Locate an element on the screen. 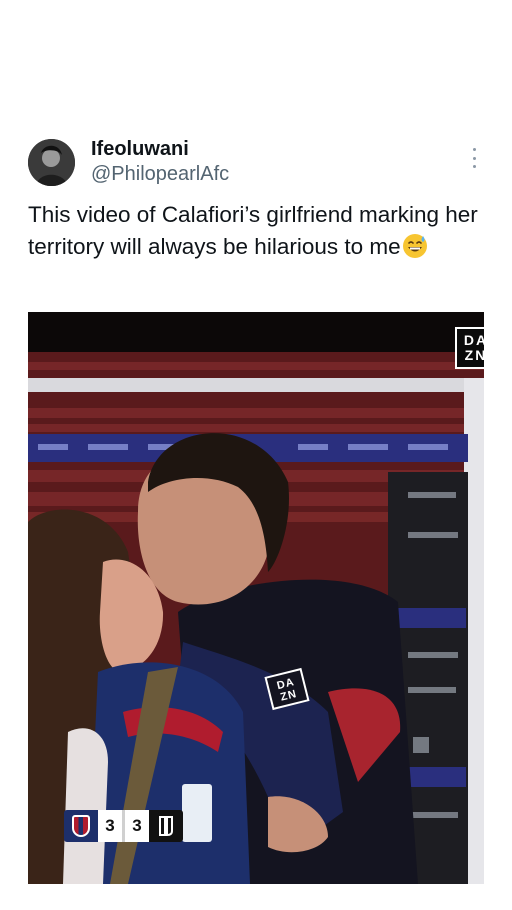 The image size is (512, 910). avatar-portrait-icon is located at coordinates (51, 162).